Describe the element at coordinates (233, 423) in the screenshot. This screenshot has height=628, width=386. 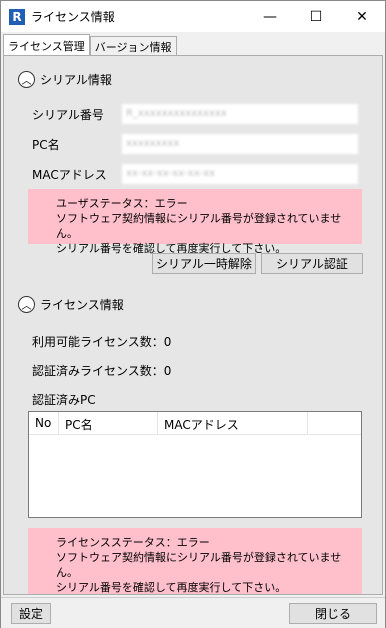
I see `column-header-mac-address: MACアドレス` at that location.